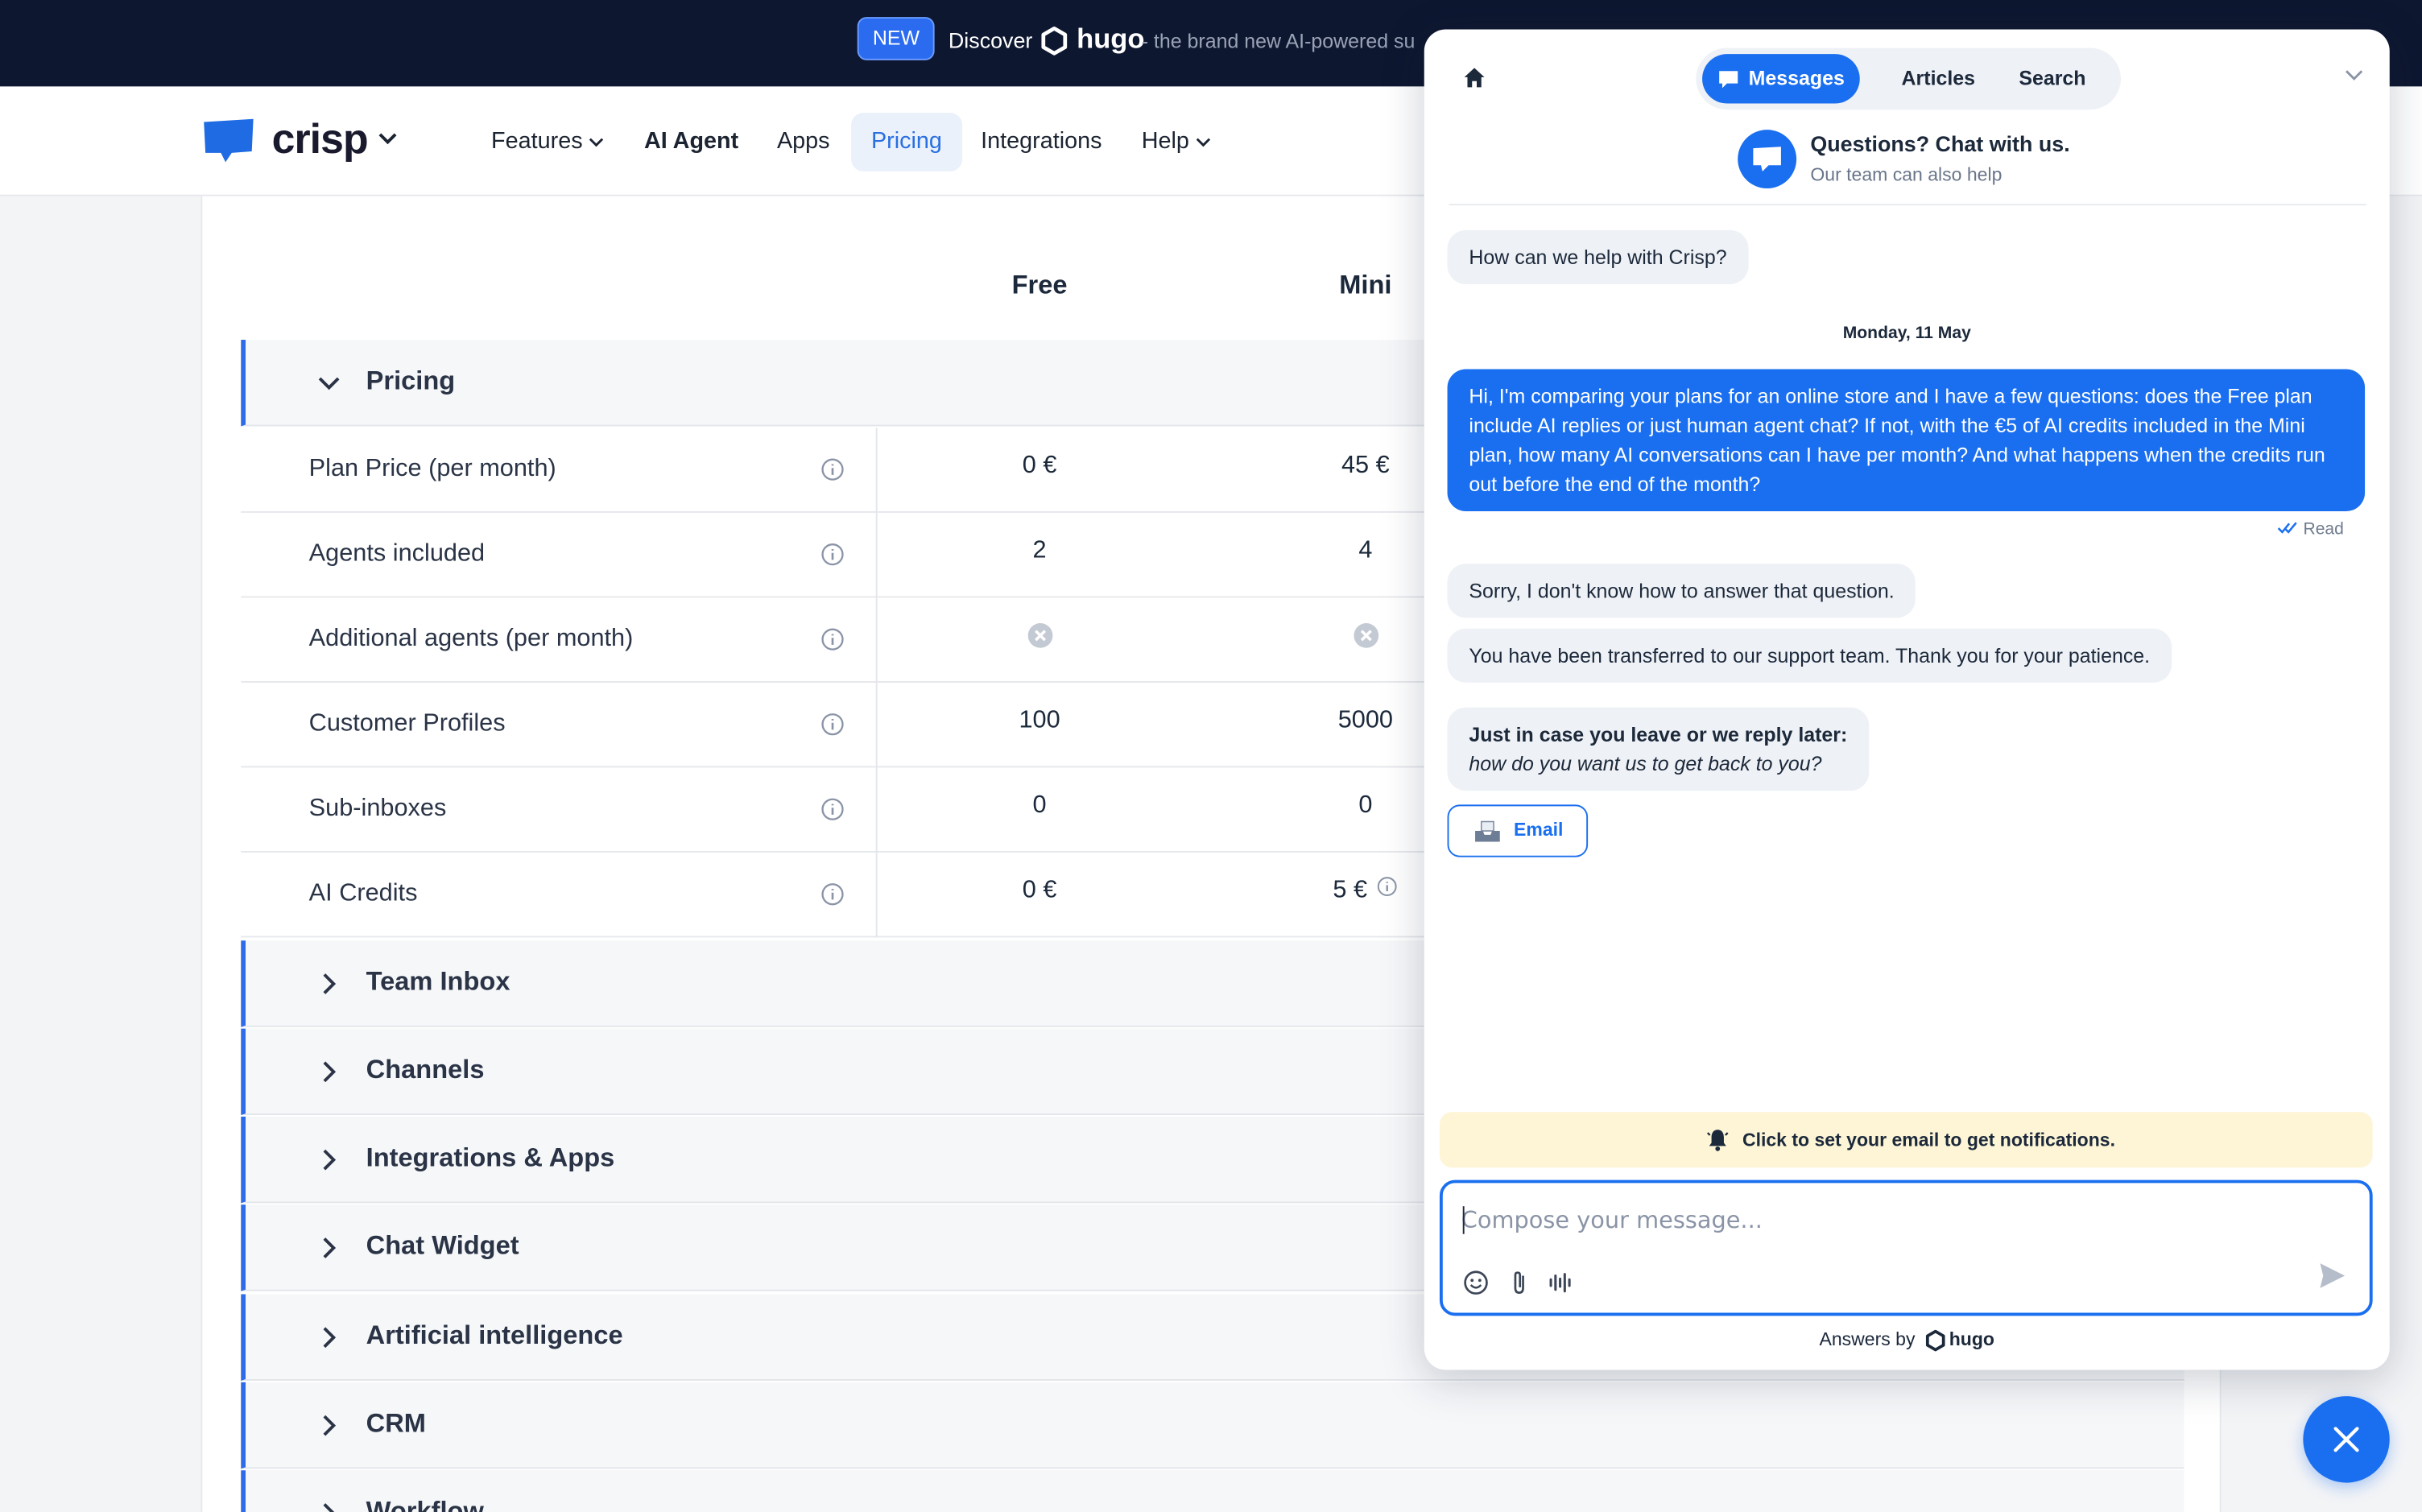 Image resolution: width=2422 pixels, height=1512 pixels. What do you see at coordinates (228, 141) in the screenshot?
I see `crisp-logo-icon` at bounding box center [228, 141].